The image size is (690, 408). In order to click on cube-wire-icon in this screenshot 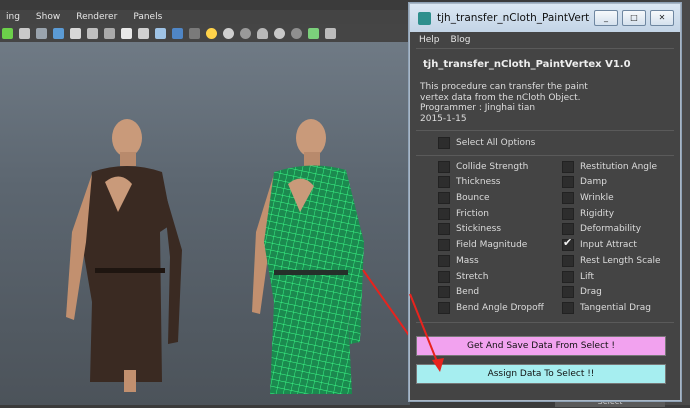, I will do `click(330, 33)`.